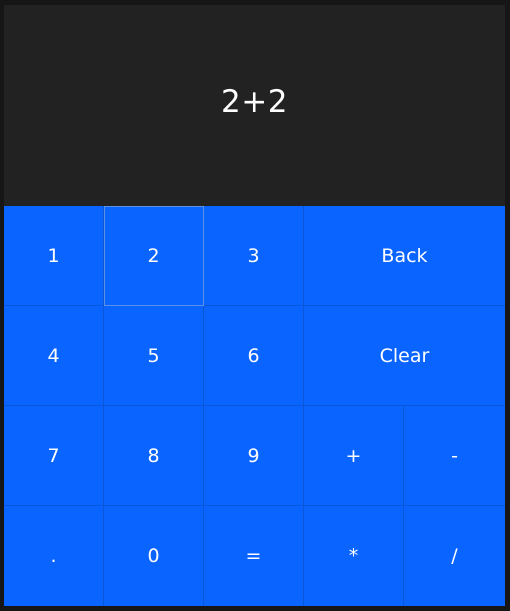 This screenshot has width=510, height=611. I want to click on clear-button: Clear, so click(404, 356).